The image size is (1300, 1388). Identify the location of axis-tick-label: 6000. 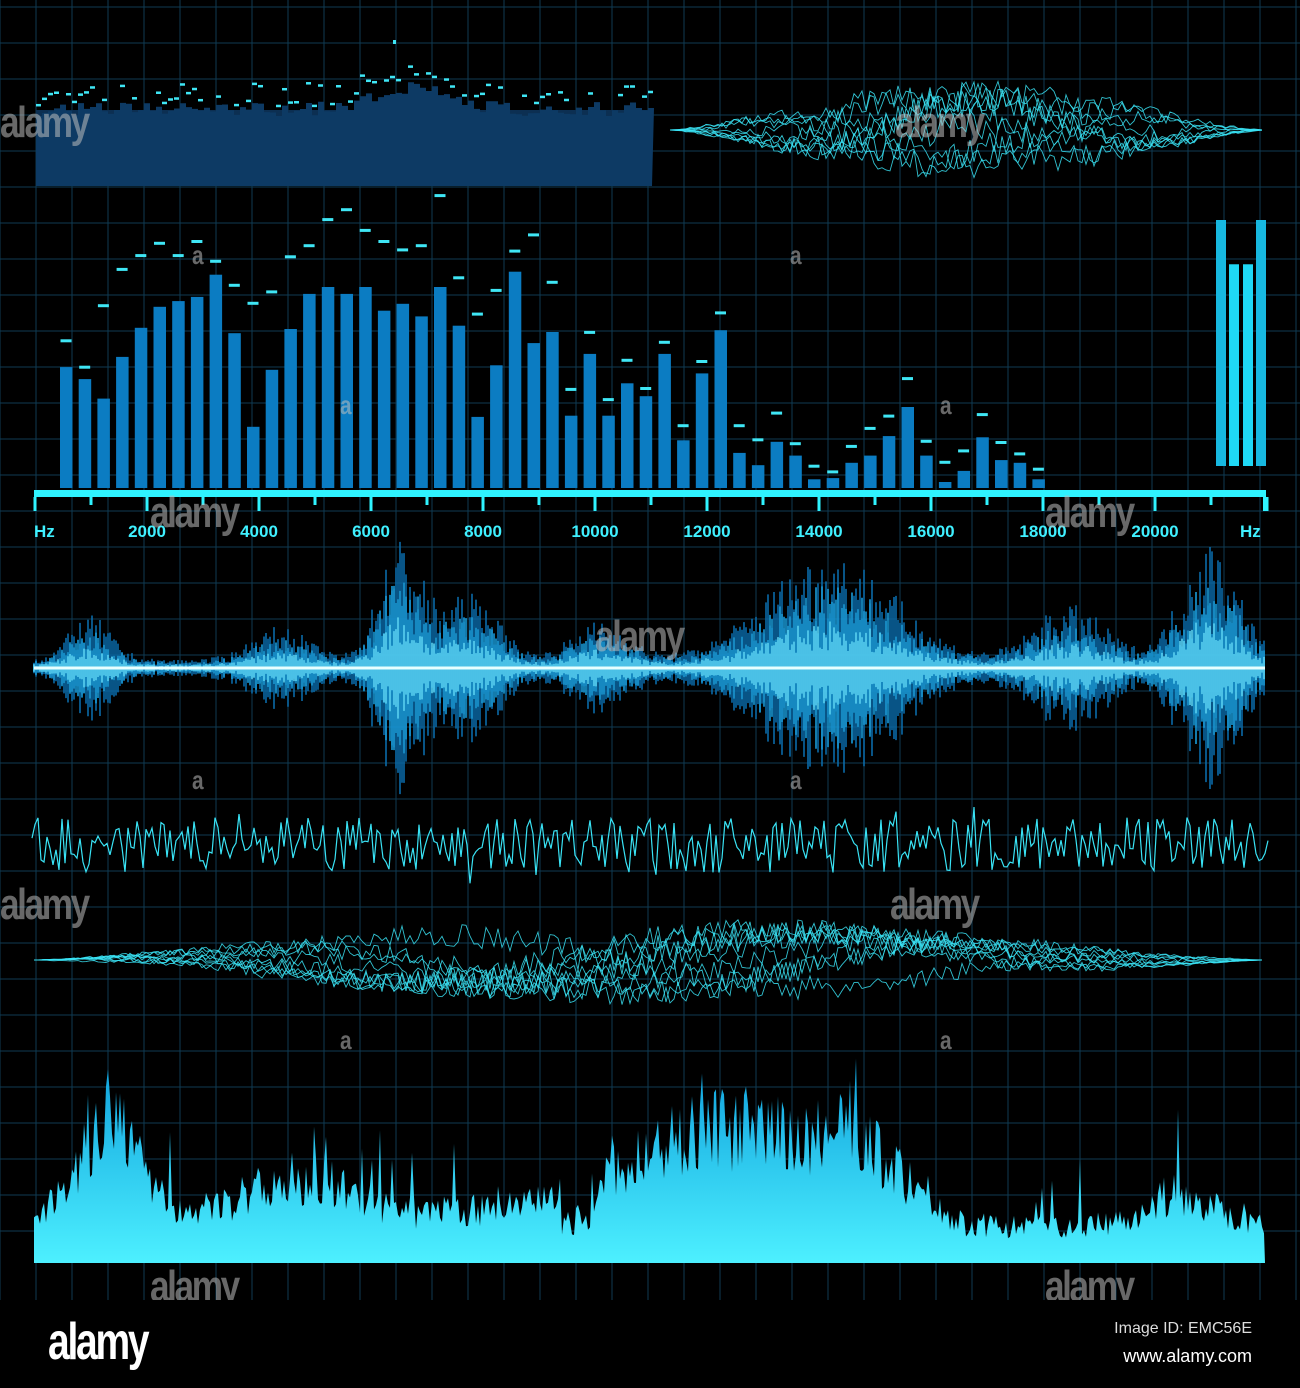
(371, 531).